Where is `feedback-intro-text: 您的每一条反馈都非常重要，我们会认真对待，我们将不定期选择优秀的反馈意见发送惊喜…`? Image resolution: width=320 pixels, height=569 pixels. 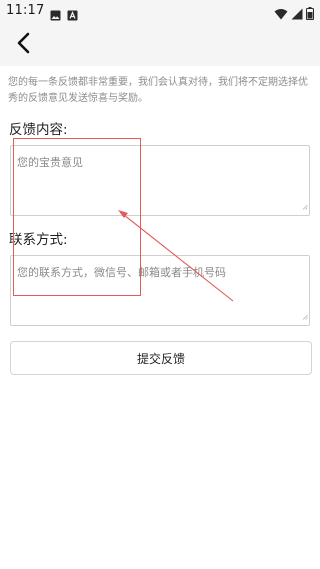
feedback-intro-text: 您的每一条反馈都非常重要，我们会认真对待，我们将不定期选择优秀的反馈意见发送惊喜… is located at coordinates (158, 90).